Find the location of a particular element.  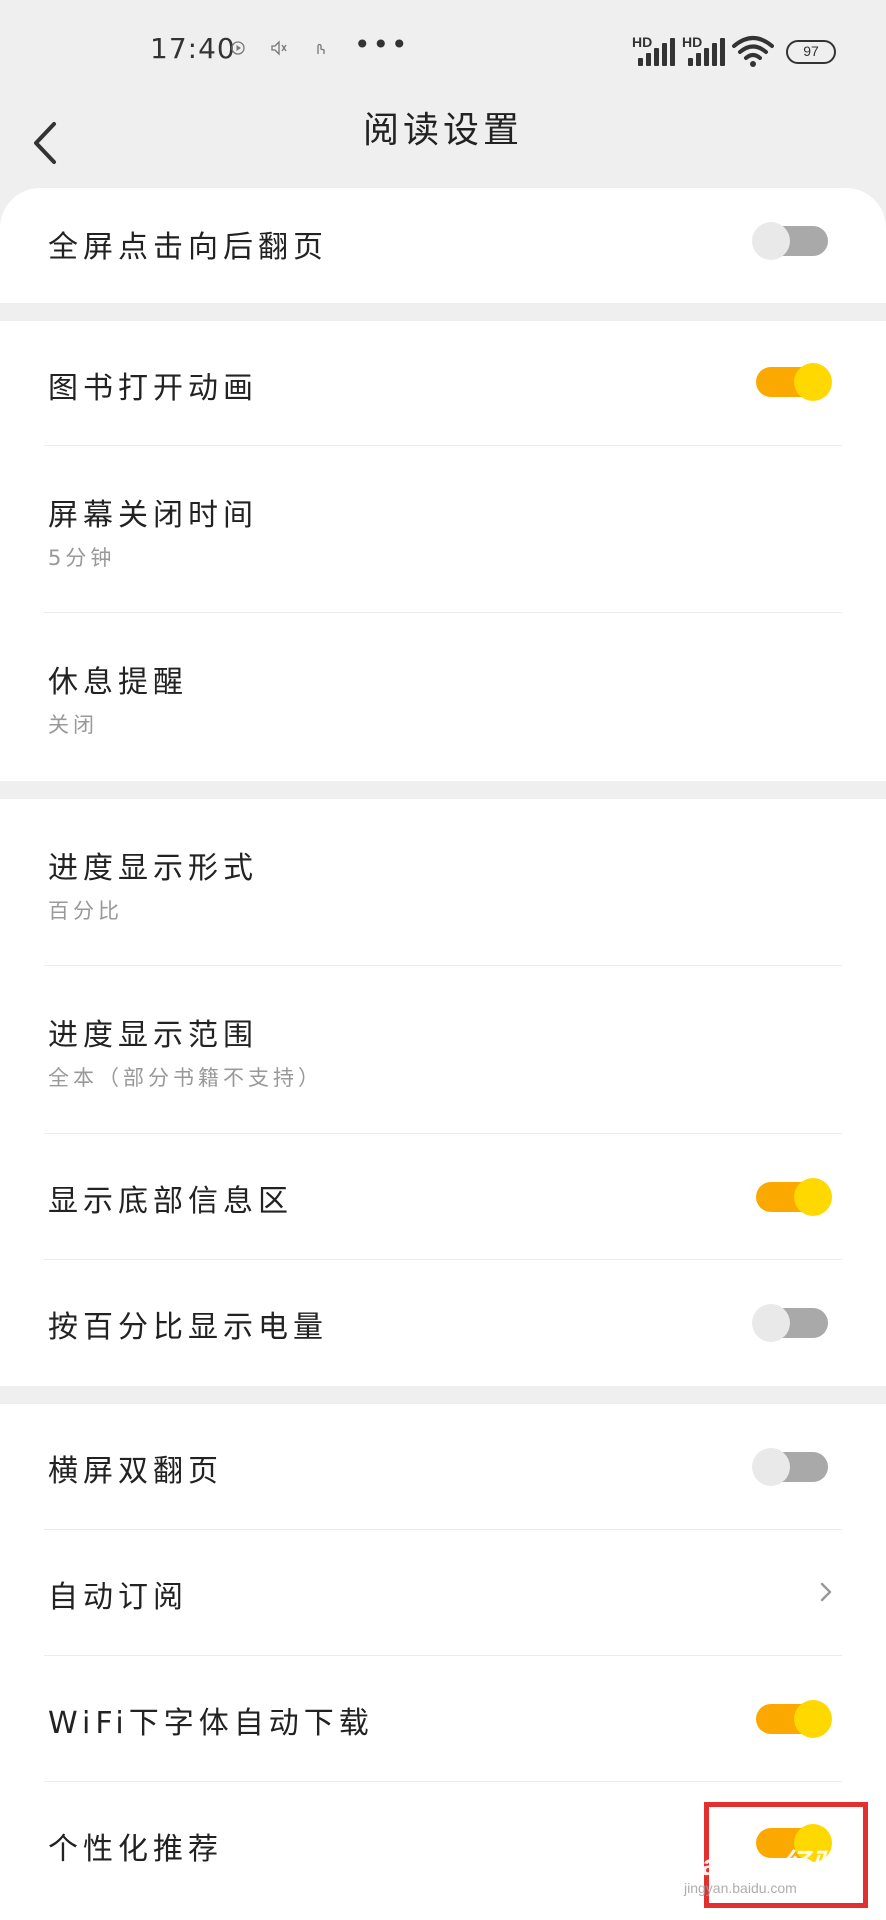

status-bar: 17:40 ••• HD HD 97 is located at coordinates (443, 50).